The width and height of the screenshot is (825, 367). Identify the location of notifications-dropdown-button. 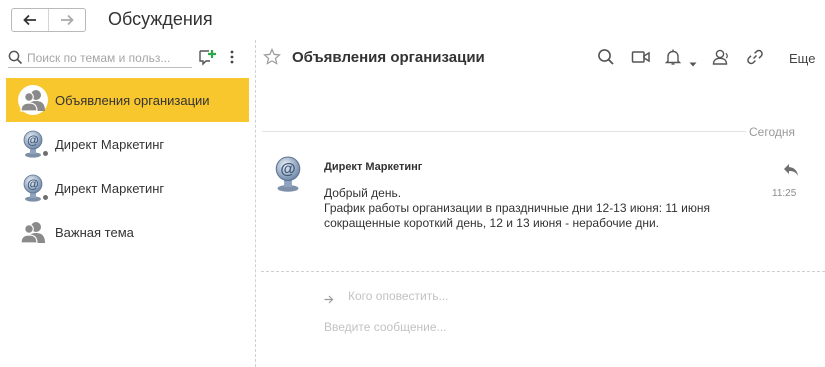
(693, 62).